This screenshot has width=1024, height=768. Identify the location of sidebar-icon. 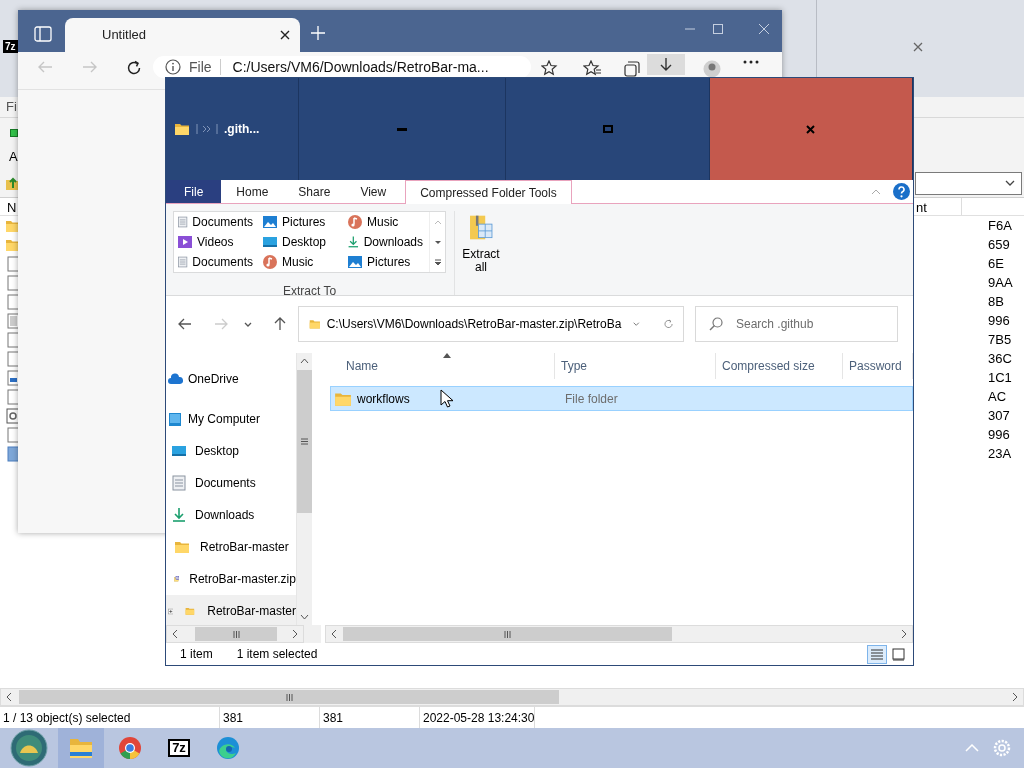
(43, 34).